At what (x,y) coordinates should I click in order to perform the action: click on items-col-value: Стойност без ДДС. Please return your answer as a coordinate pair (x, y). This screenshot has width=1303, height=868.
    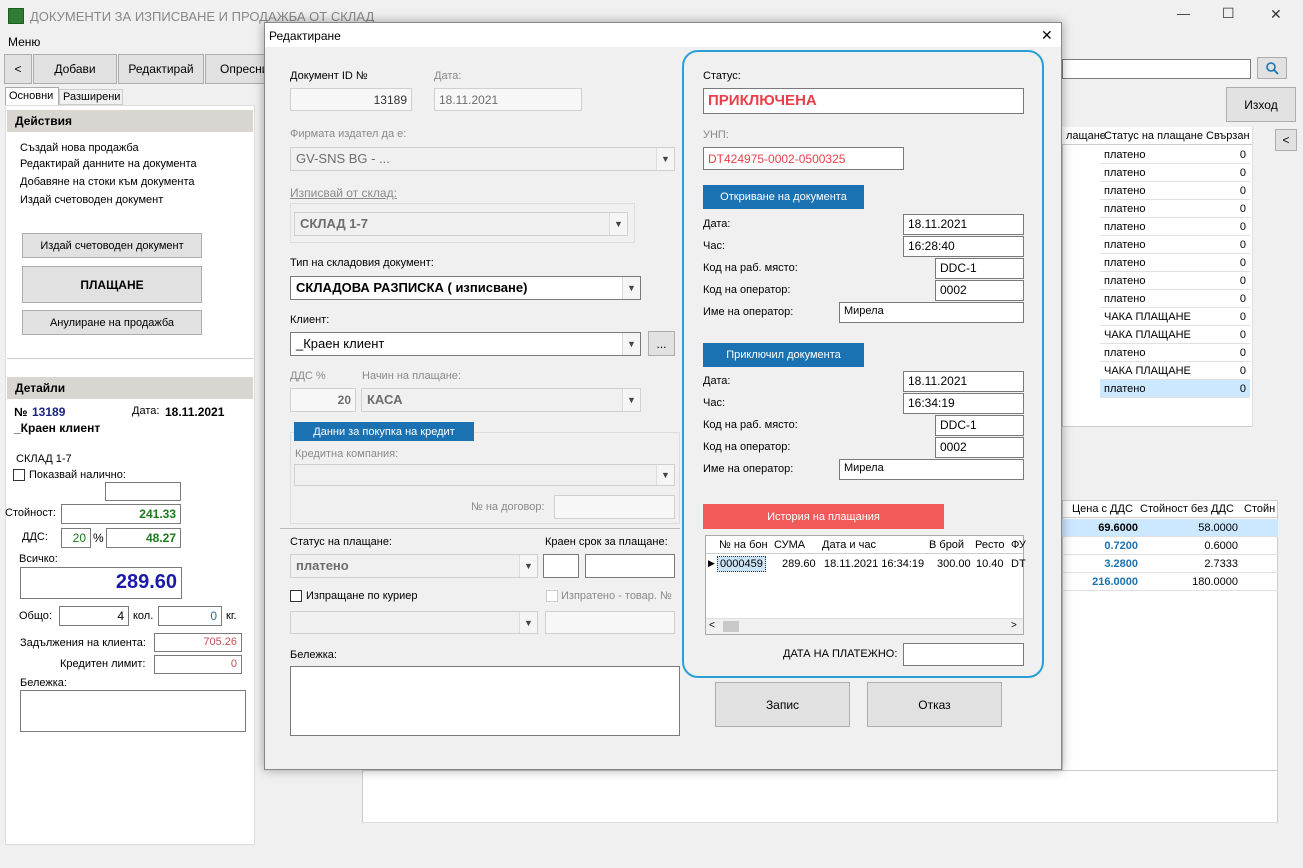
    Looking at the image, I should click on (1187, 509).